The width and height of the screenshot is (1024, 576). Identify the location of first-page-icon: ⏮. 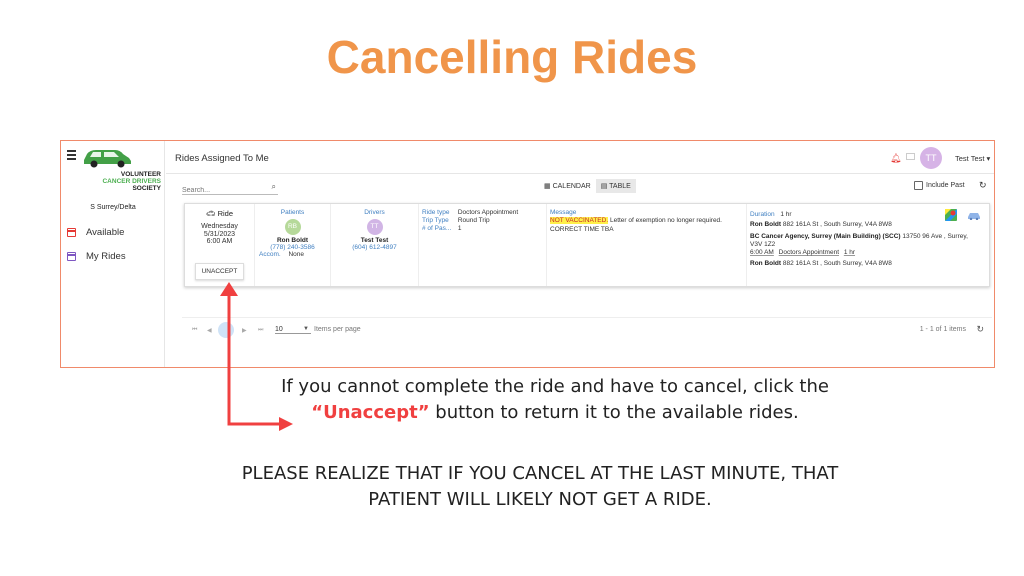
(194, 330).